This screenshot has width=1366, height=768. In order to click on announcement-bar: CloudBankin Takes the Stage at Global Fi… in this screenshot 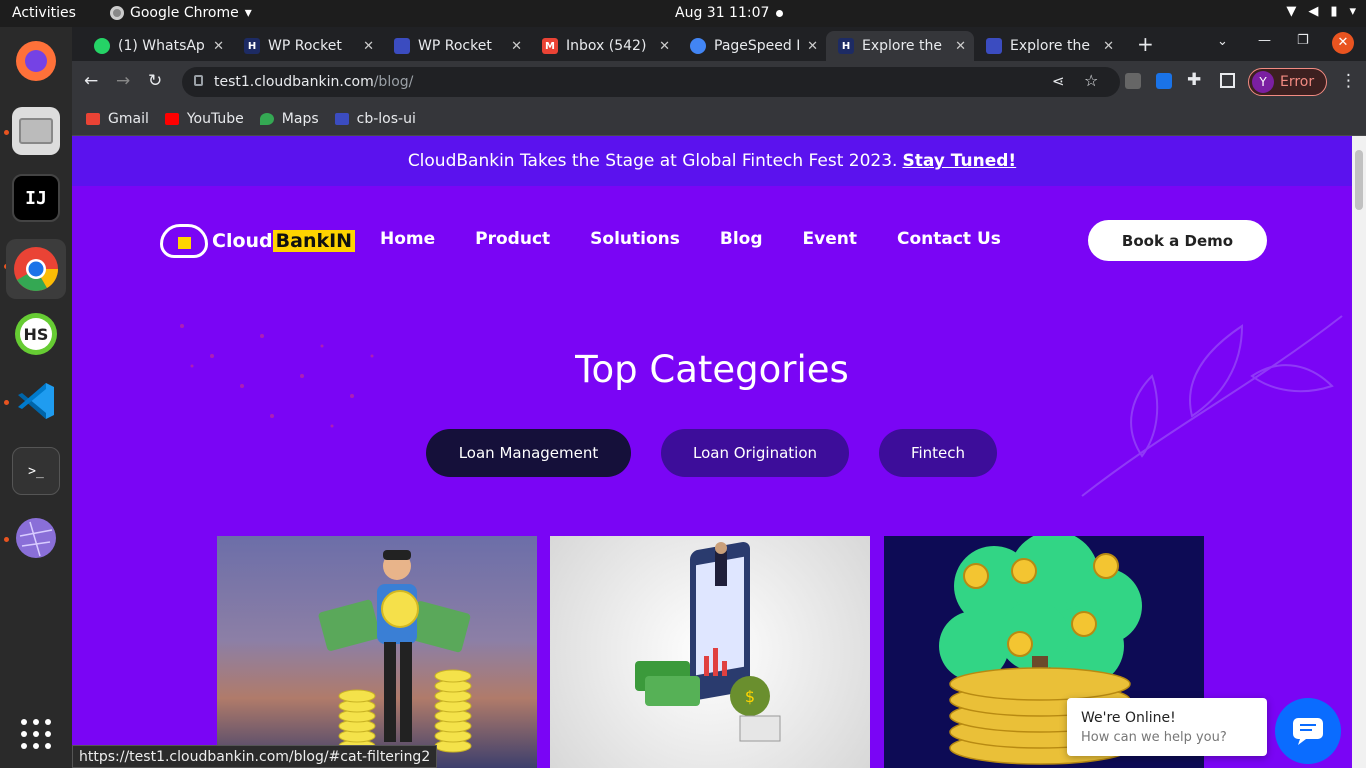, I will do `click(712, 161)`.